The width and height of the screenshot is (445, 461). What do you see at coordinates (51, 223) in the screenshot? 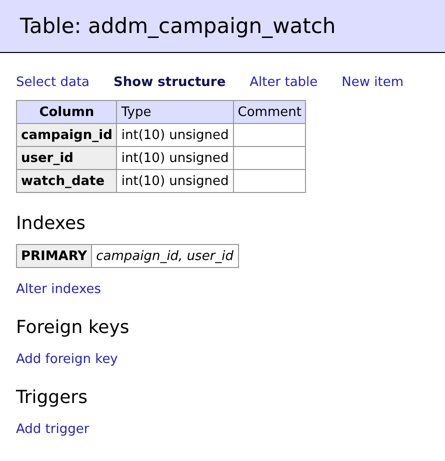
I see `section-heading: Indexes` at bounding box center [51, 223].